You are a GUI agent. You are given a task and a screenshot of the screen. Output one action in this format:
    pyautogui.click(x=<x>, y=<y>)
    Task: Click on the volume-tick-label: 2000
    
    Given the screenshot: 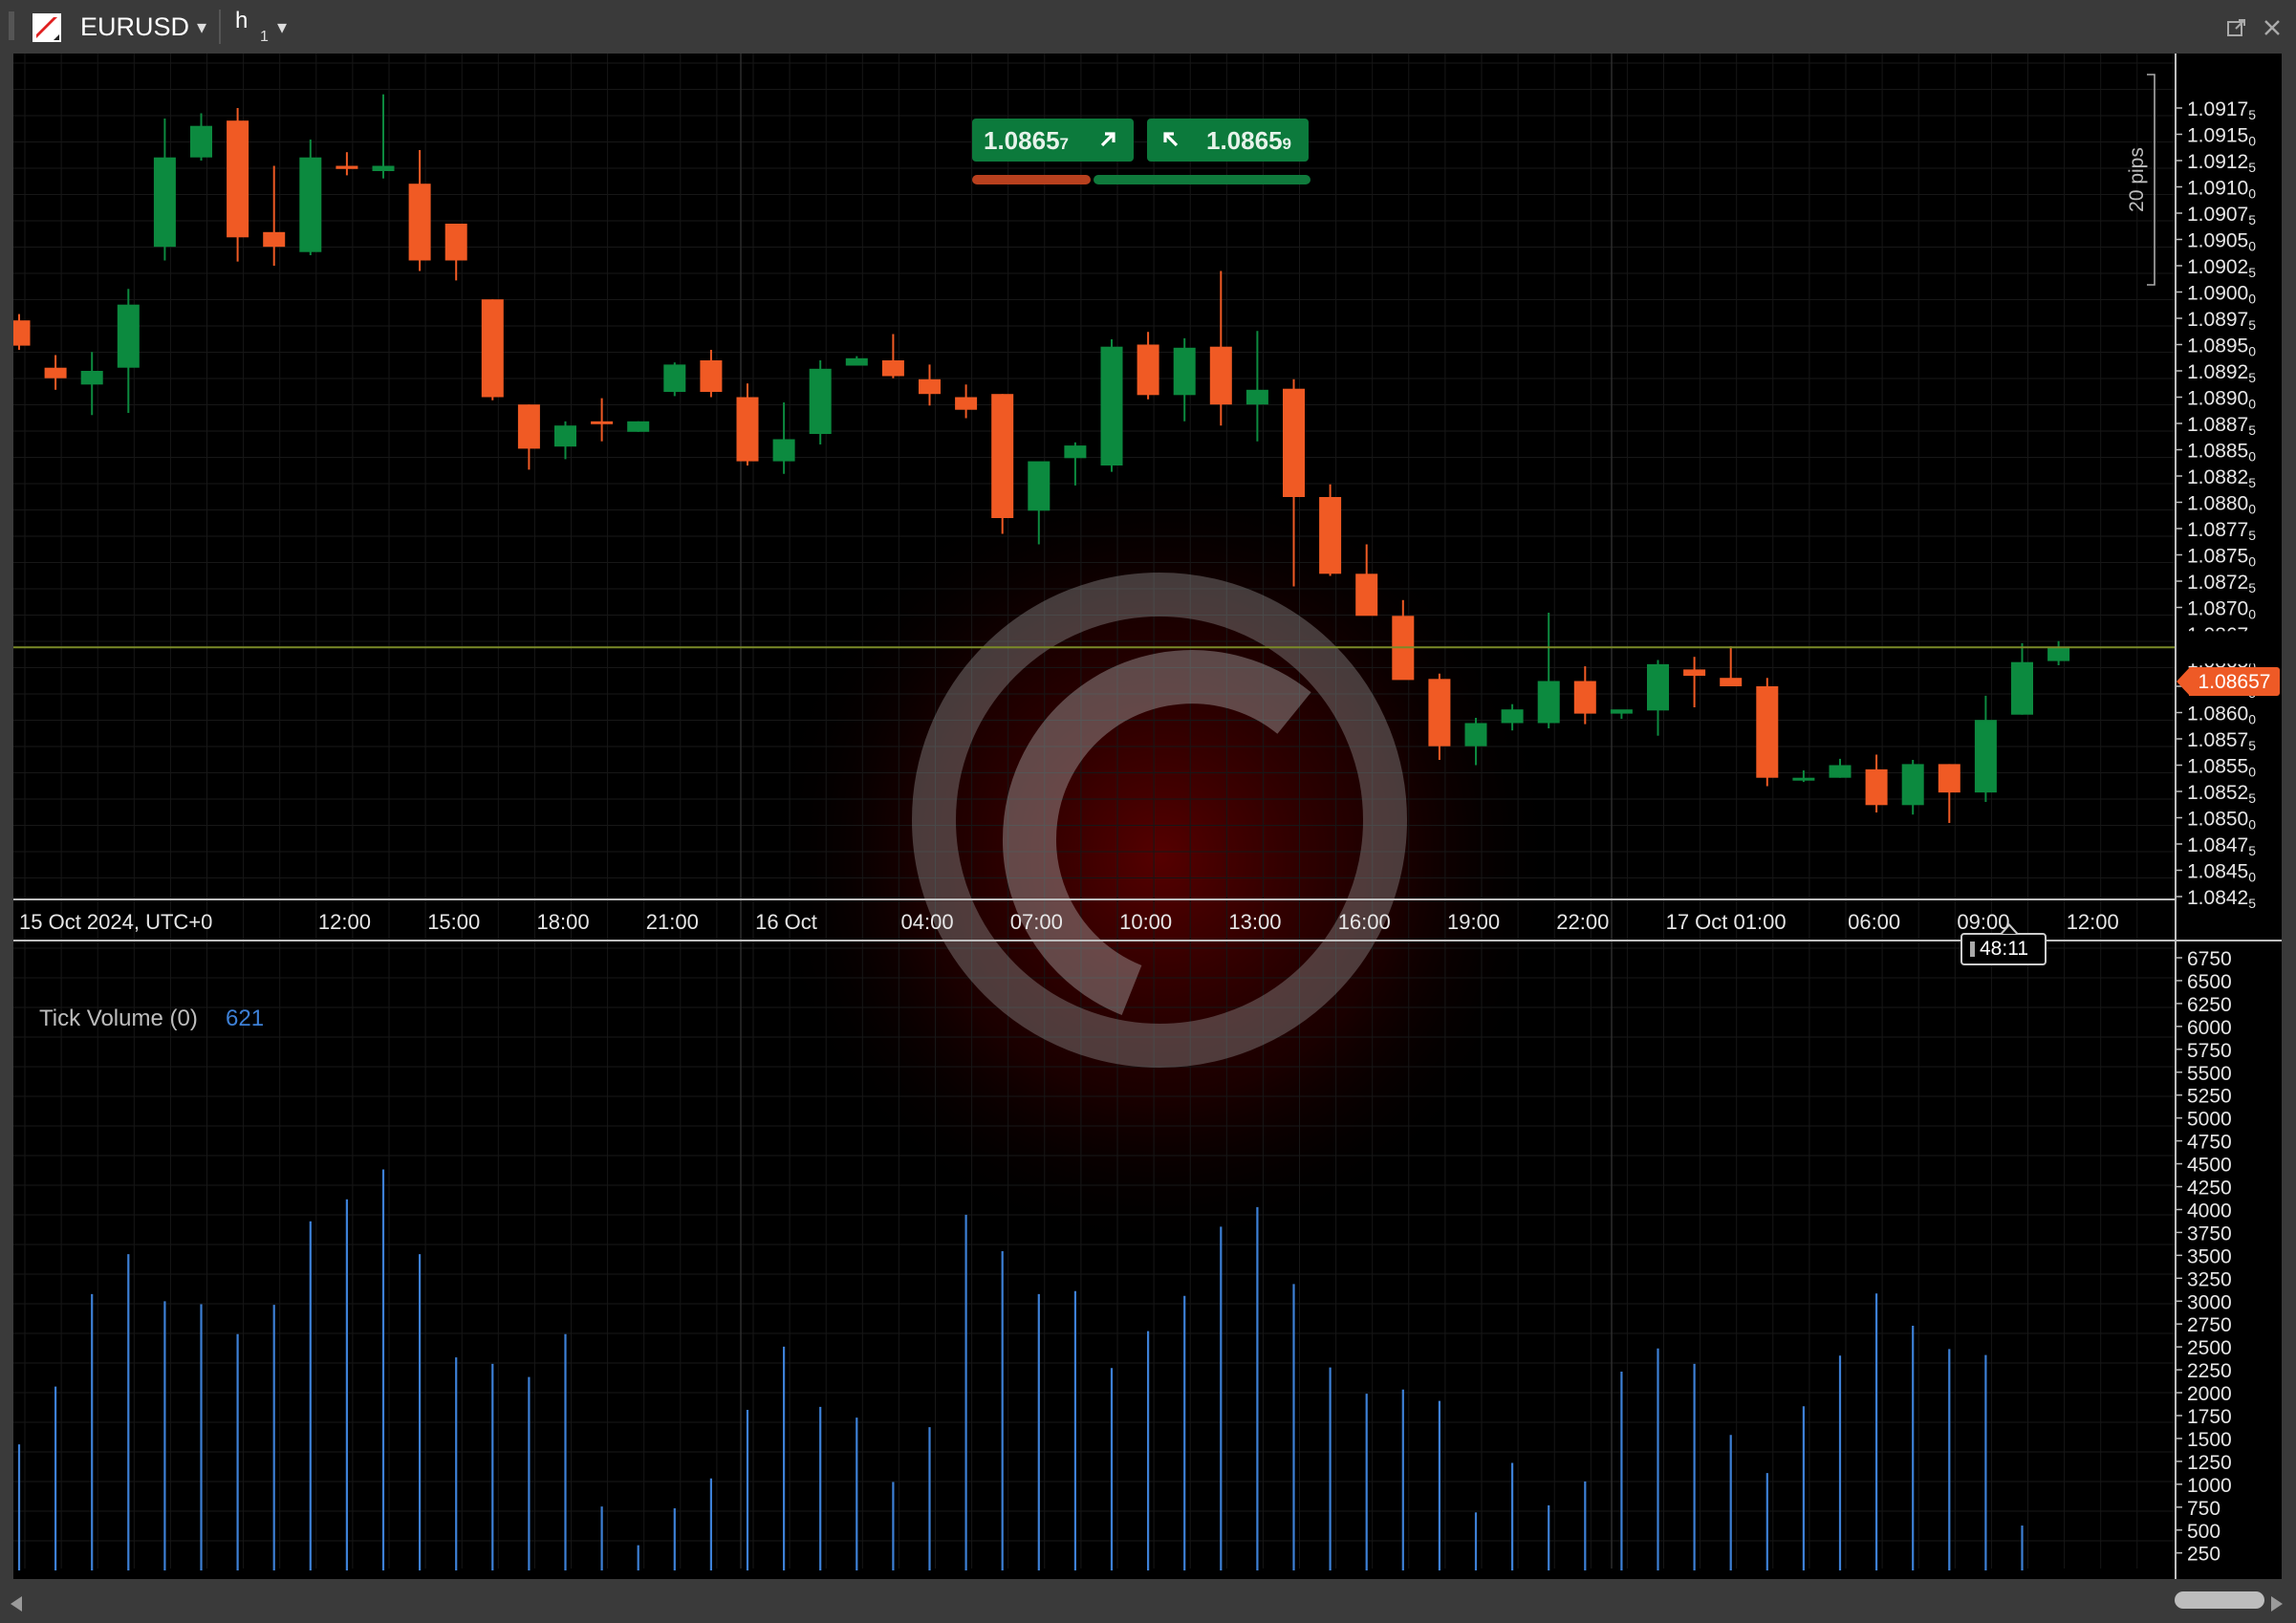 What is the action you would take?
    pyautogui.click(x=2209, y=1394)
    